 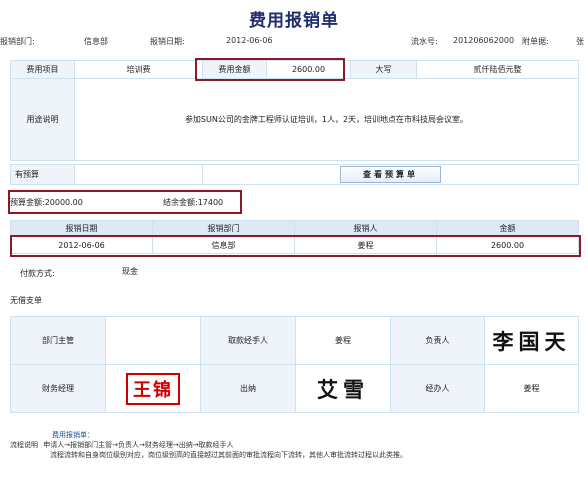 I want to click on payment-label: 付款方式:, so click(x=37, y=273).